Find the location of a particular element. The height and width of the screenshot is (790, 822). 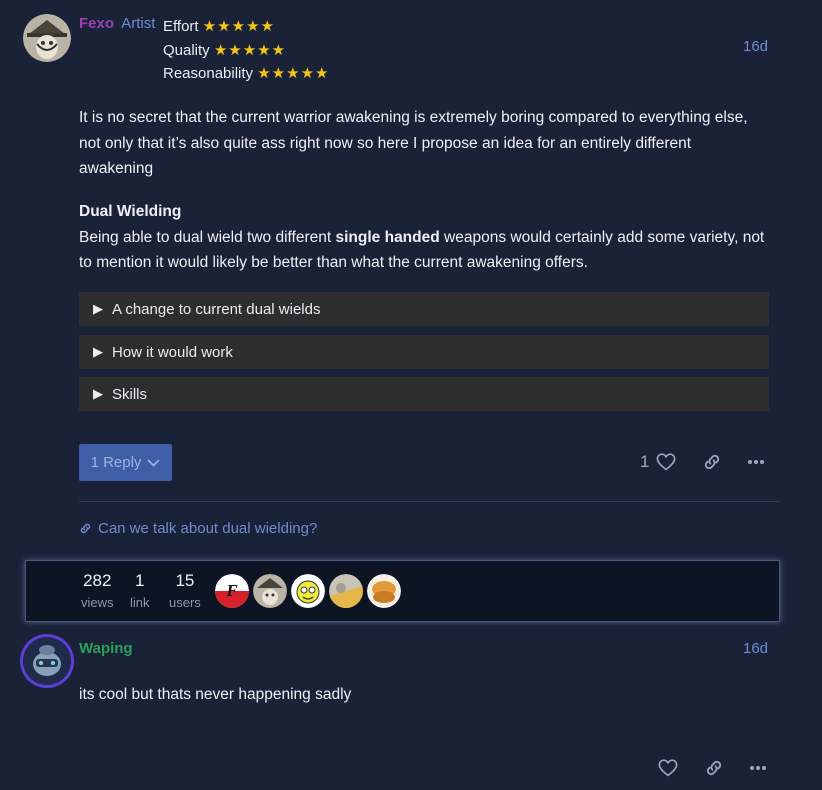

linked-topic-title: Can we talk about dual wielding? is located at coordinates (208, 528).